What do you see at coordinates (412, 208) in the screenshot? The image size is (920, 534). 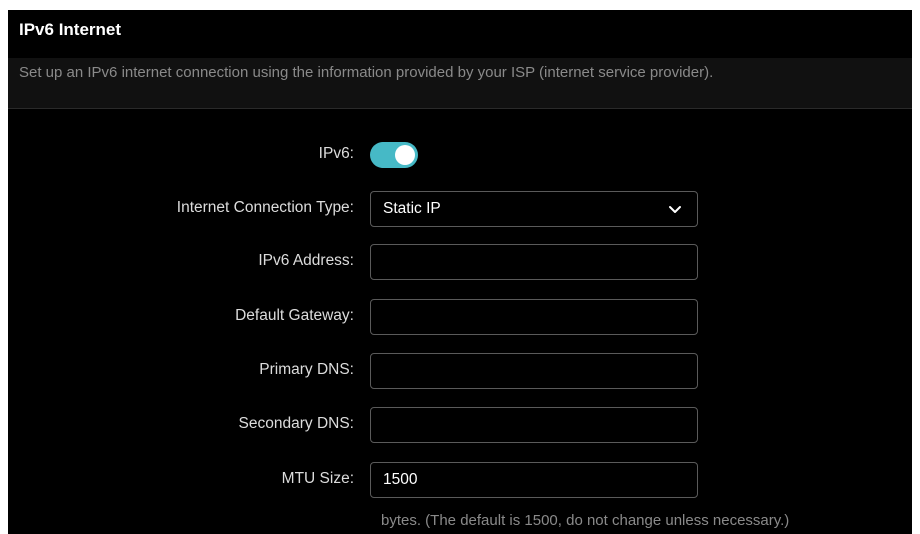 I see `connection-type-value: Static IP` at bounding box center [412, 208].